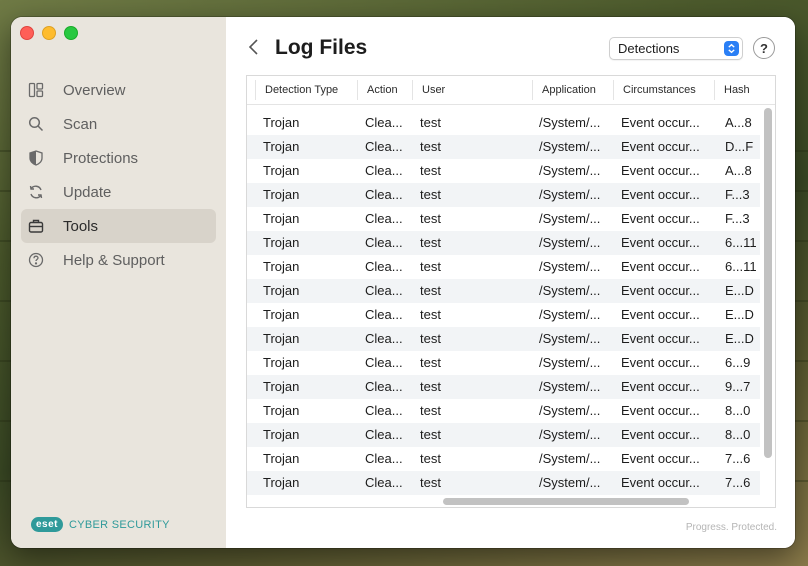 This screenshot has width=808, height=566. Describe the element at coordinates (36, 226) in the screenshot. I see `briefcase-icon` at that location.